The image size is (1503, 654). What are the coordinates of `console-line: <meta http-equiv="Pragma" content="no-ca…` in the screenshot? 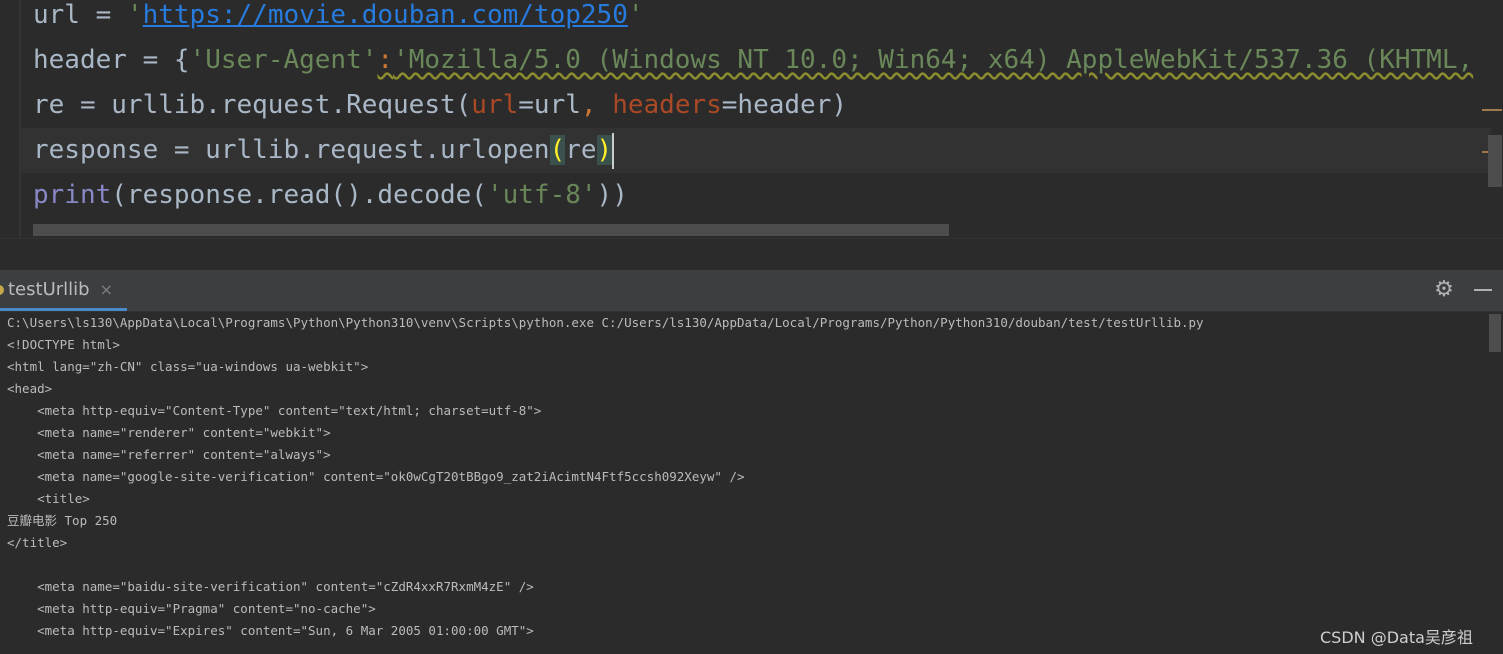 It's located at (191, 608).